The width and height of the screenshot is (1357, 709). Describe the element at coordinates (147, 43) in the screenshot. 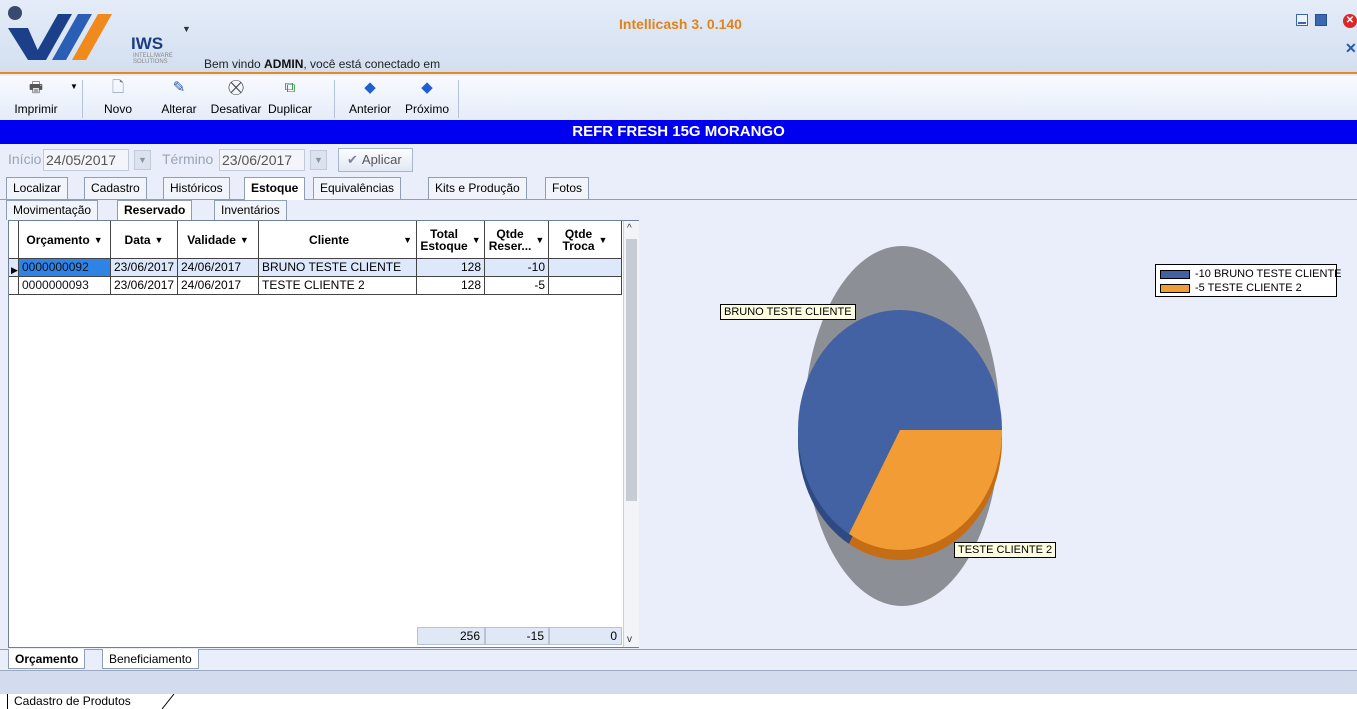

I see `brand-name: IWS` at that location.